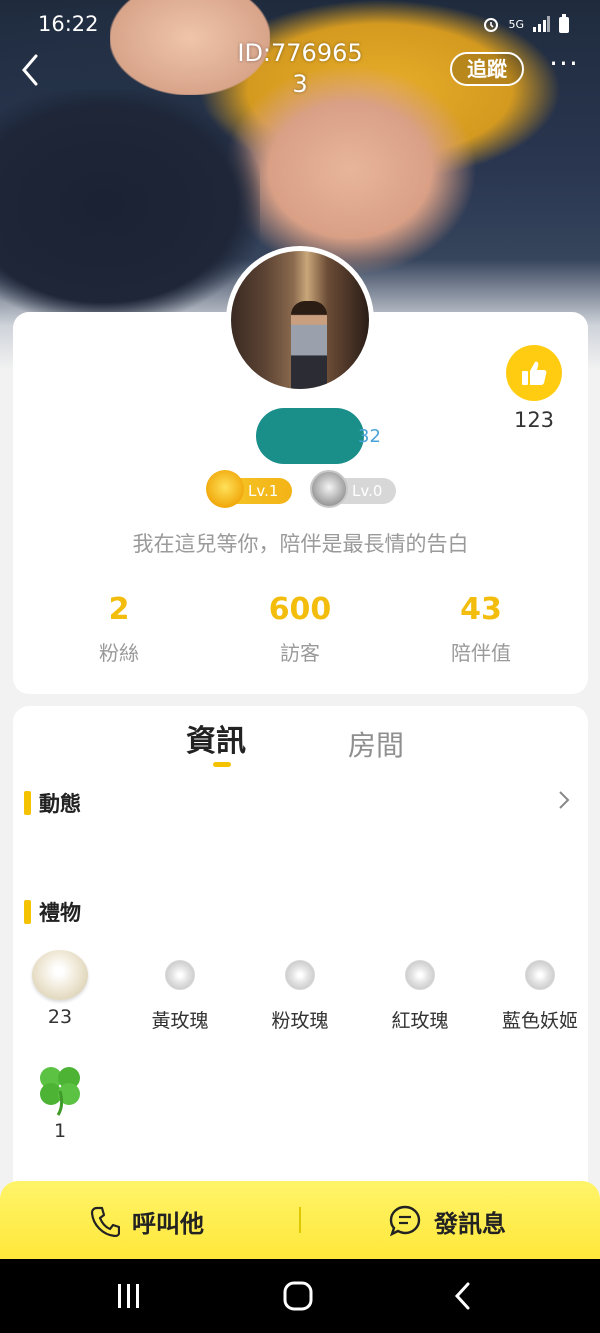 The height and width of the screenshot is (1333, 600). What do you see at coordinates (564, 800) in the screenshot?
I see `chevron-right-icon` at bounding box center [564, 800].